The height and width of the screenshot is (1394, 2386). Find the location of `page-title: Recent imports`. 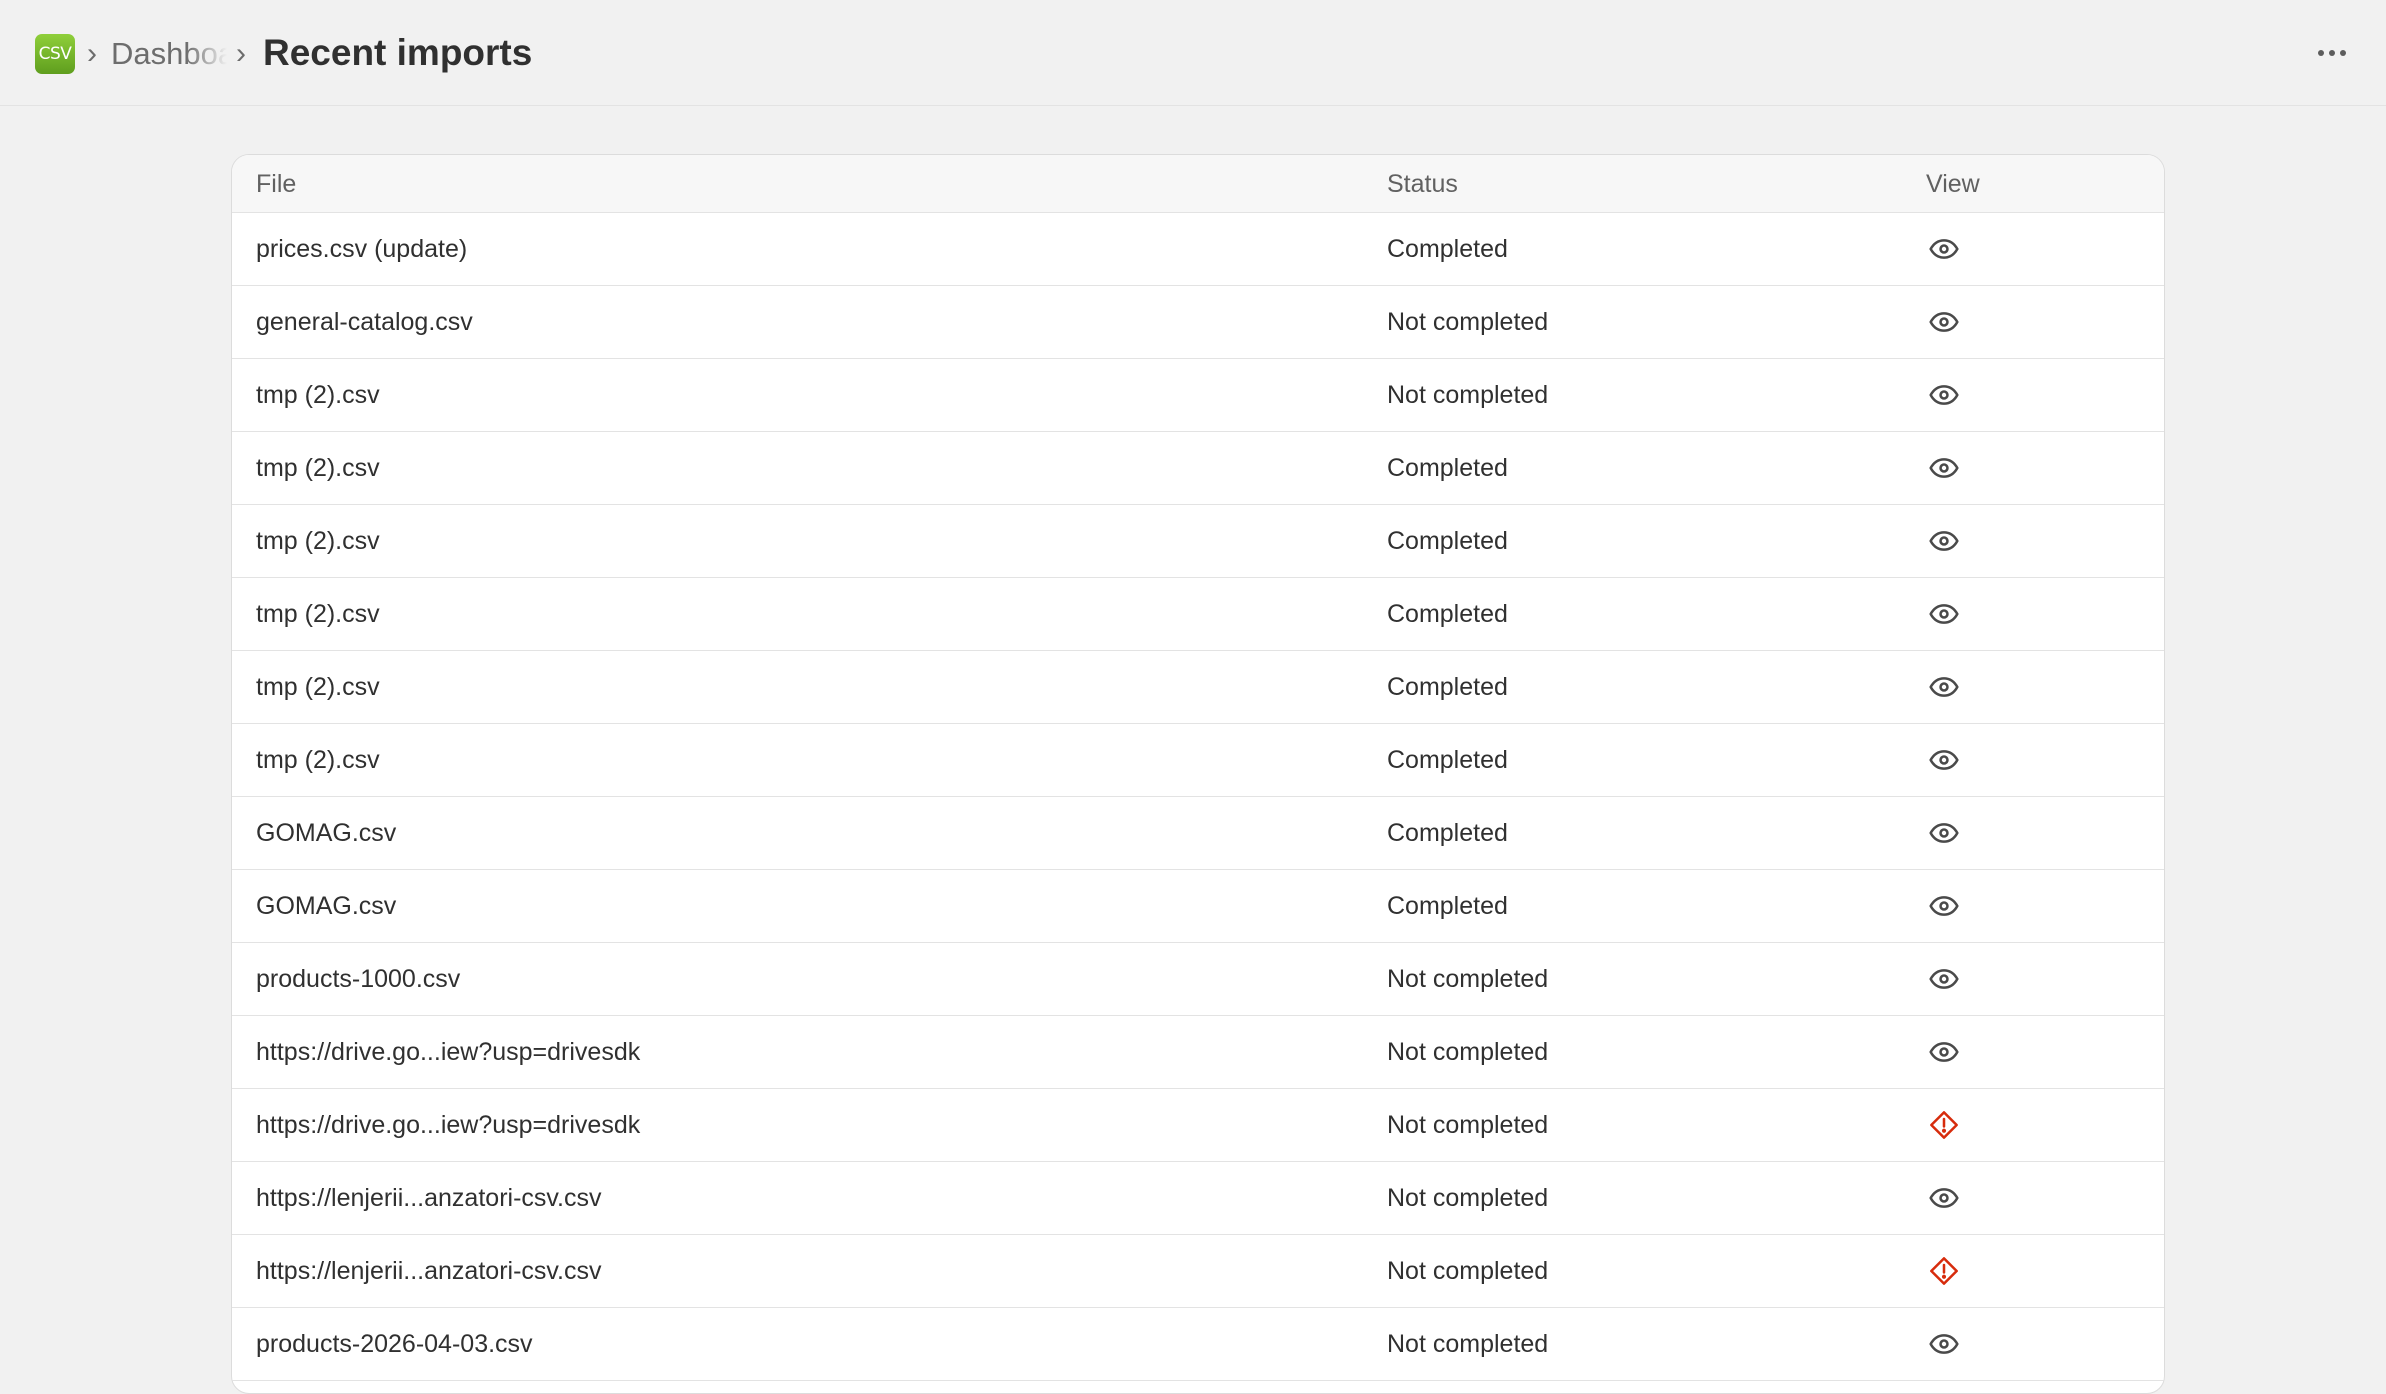

page-title: Recent imports is located at coordinates (398, 52).